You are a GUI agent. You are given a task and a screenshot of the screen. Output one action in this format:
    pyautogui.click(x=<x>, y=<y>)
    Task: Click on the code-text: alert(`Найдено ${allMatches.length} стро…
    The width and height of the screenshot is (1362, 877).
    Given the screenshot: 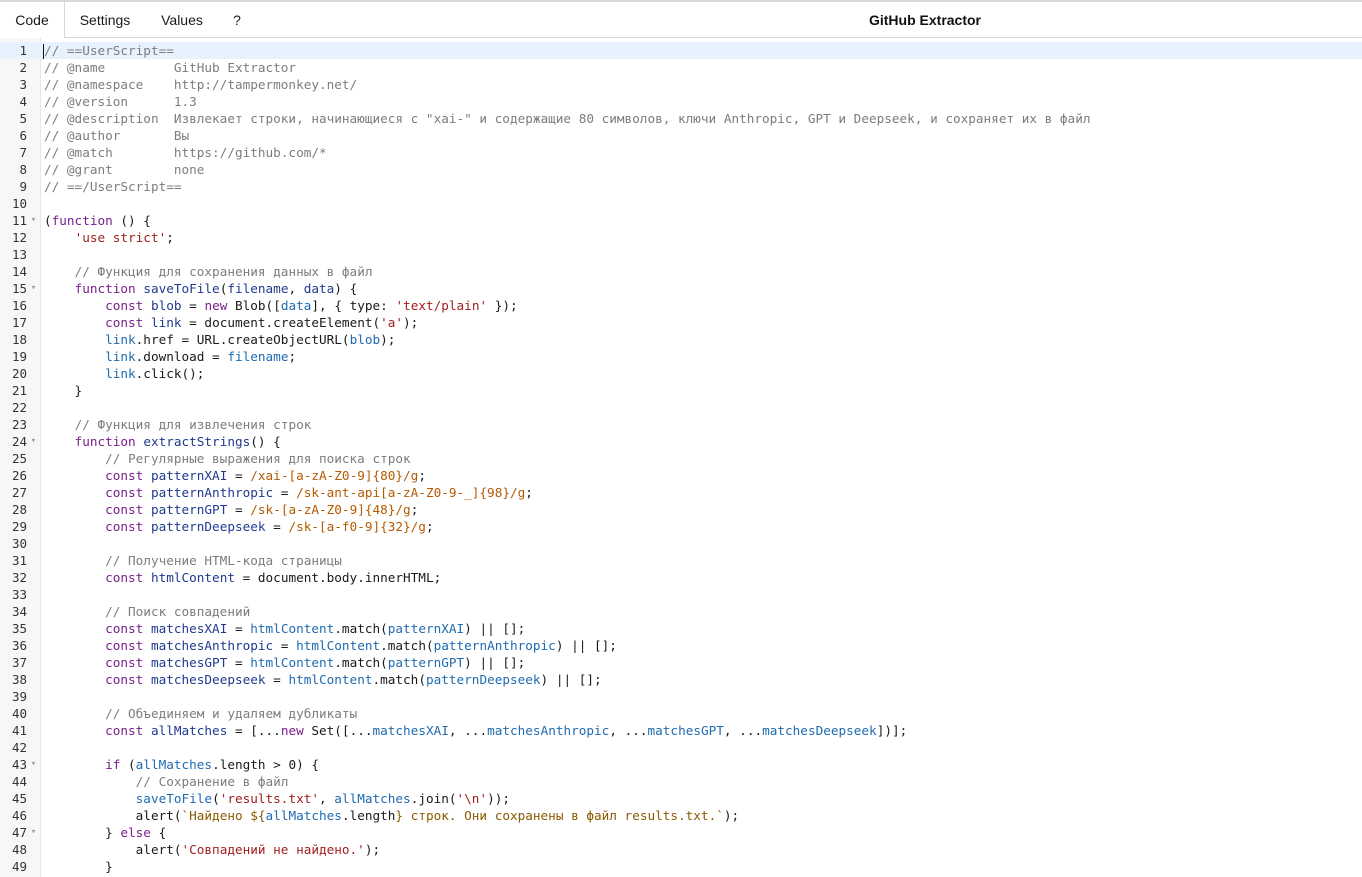 What is the action you would take?
    pyautogui.click(x=392, y=815)
    